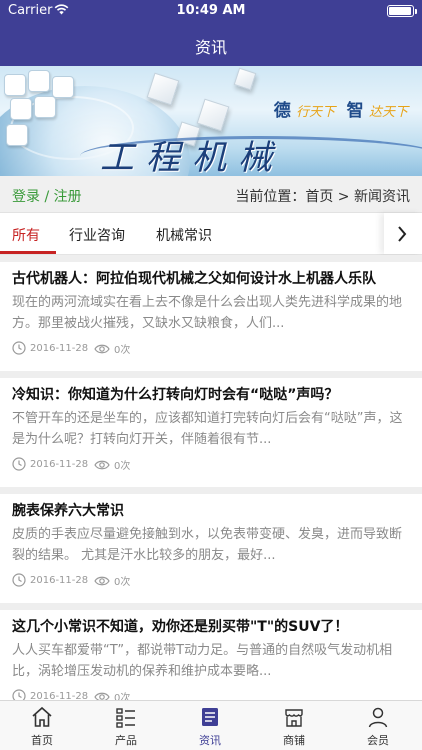 Image resolution: width=422 pixels, height=750 pixels. Describe the element at coordinates (26, 235) in the screenshot. I see `tab-all: 所有` at that location.